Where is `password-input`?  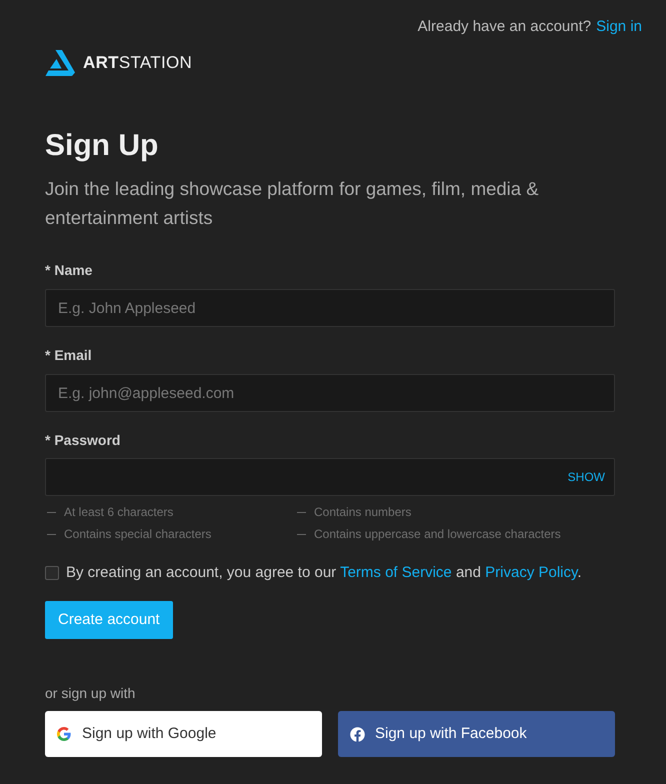
password-input is located at coordinates (330, 477).